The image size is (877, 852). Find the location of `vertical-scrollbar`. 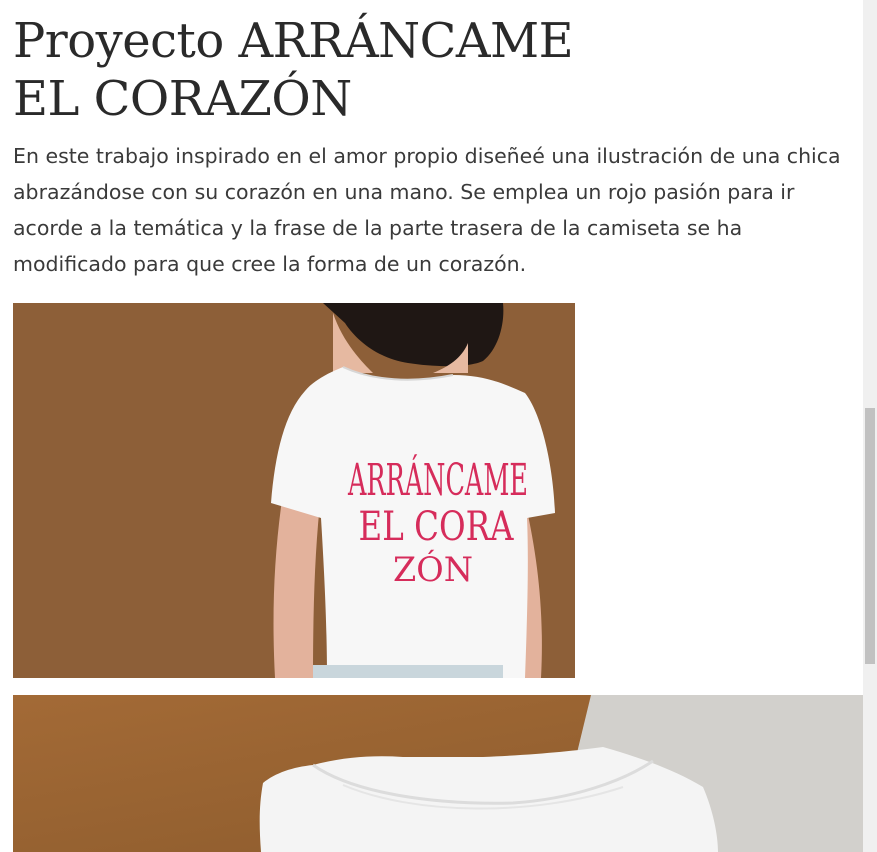

vertical-scrollbar is located at coordinates (870, 426).